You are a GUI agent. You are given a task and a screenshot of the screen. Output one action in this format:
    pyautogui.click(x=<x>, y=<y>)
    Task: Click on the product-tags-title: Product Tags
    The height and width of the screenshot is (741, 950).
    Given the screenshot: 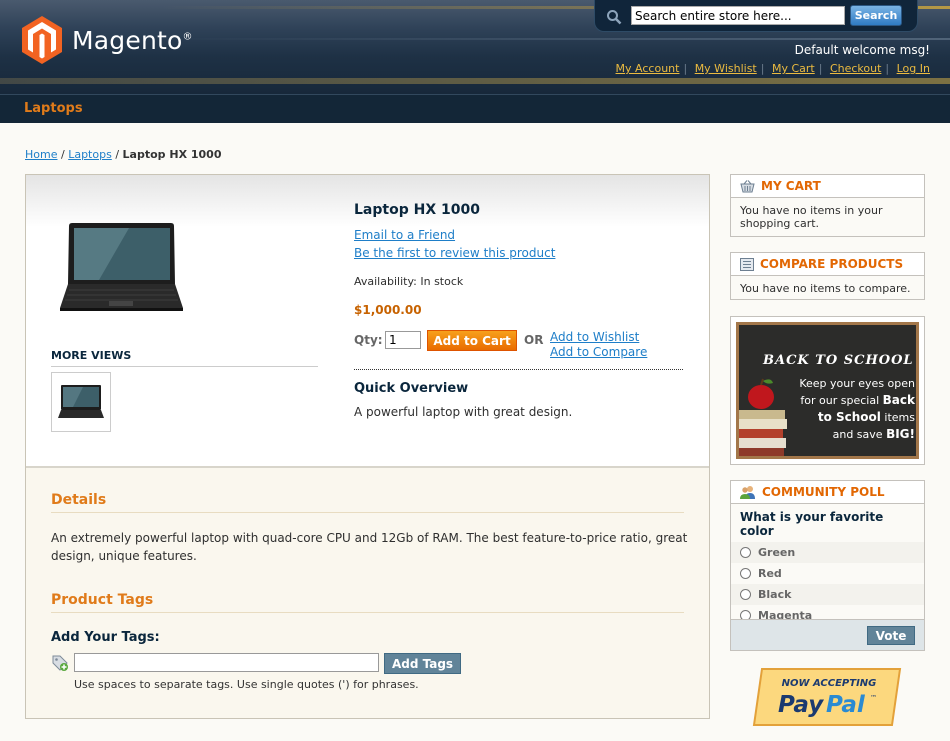 What is the action you would take?
    pyautogui.click(x=367, y=602)
    